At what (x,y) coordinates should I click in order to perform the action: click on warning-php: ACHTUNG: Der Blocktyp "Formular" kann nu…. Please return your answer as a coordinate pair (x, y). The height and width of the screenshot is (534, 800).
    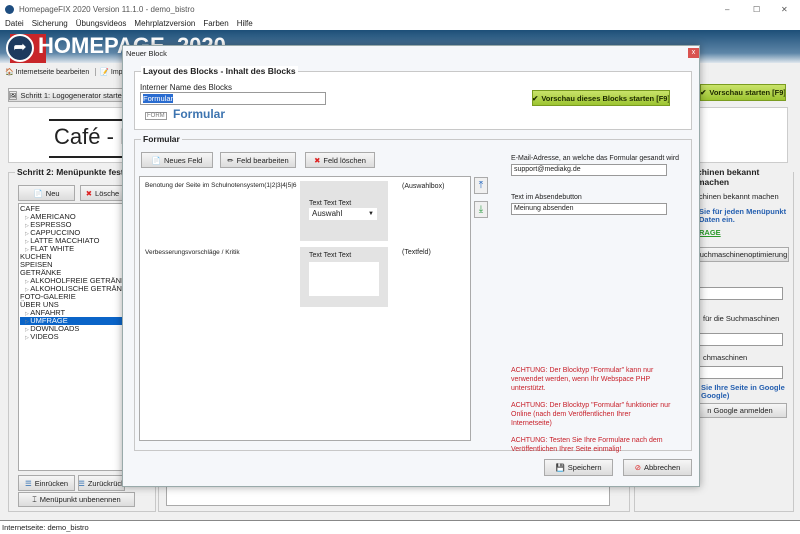
    Looking at the image, I should click on (582, 379).